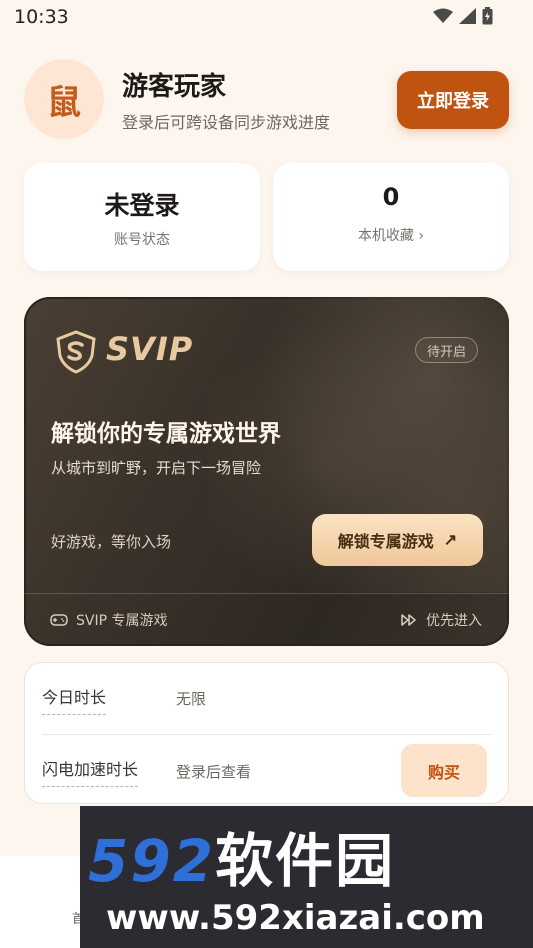 The height and width of the screenshot is (948, 533). I want to click on signal-icon, so click(467, 16).